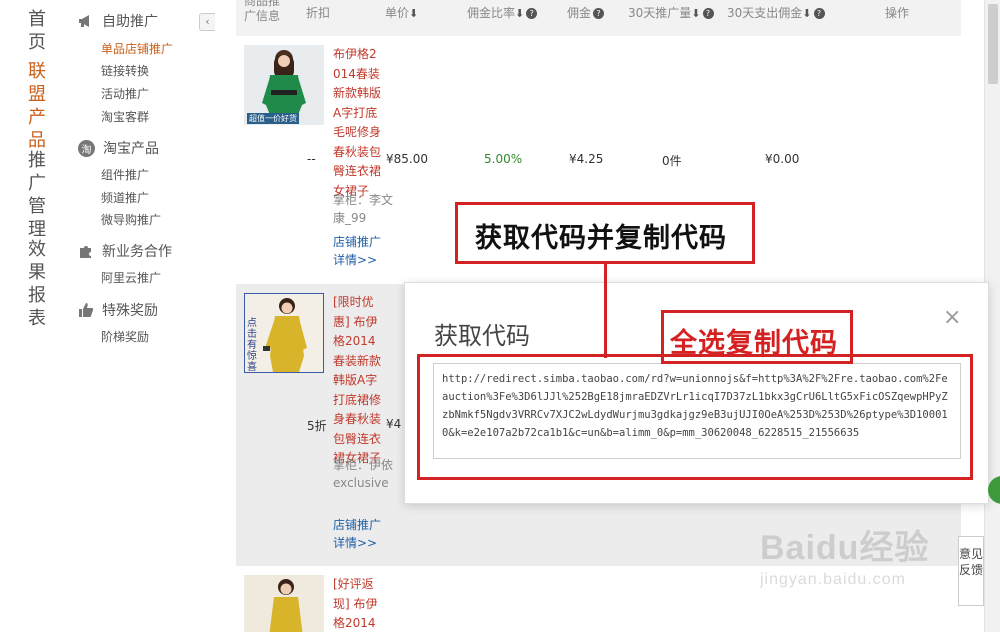  What do you see at coordinates (39, 195) in the screenshot?
I see `nav-promo-manage: 推广管理` at bounding box center [39, 195].